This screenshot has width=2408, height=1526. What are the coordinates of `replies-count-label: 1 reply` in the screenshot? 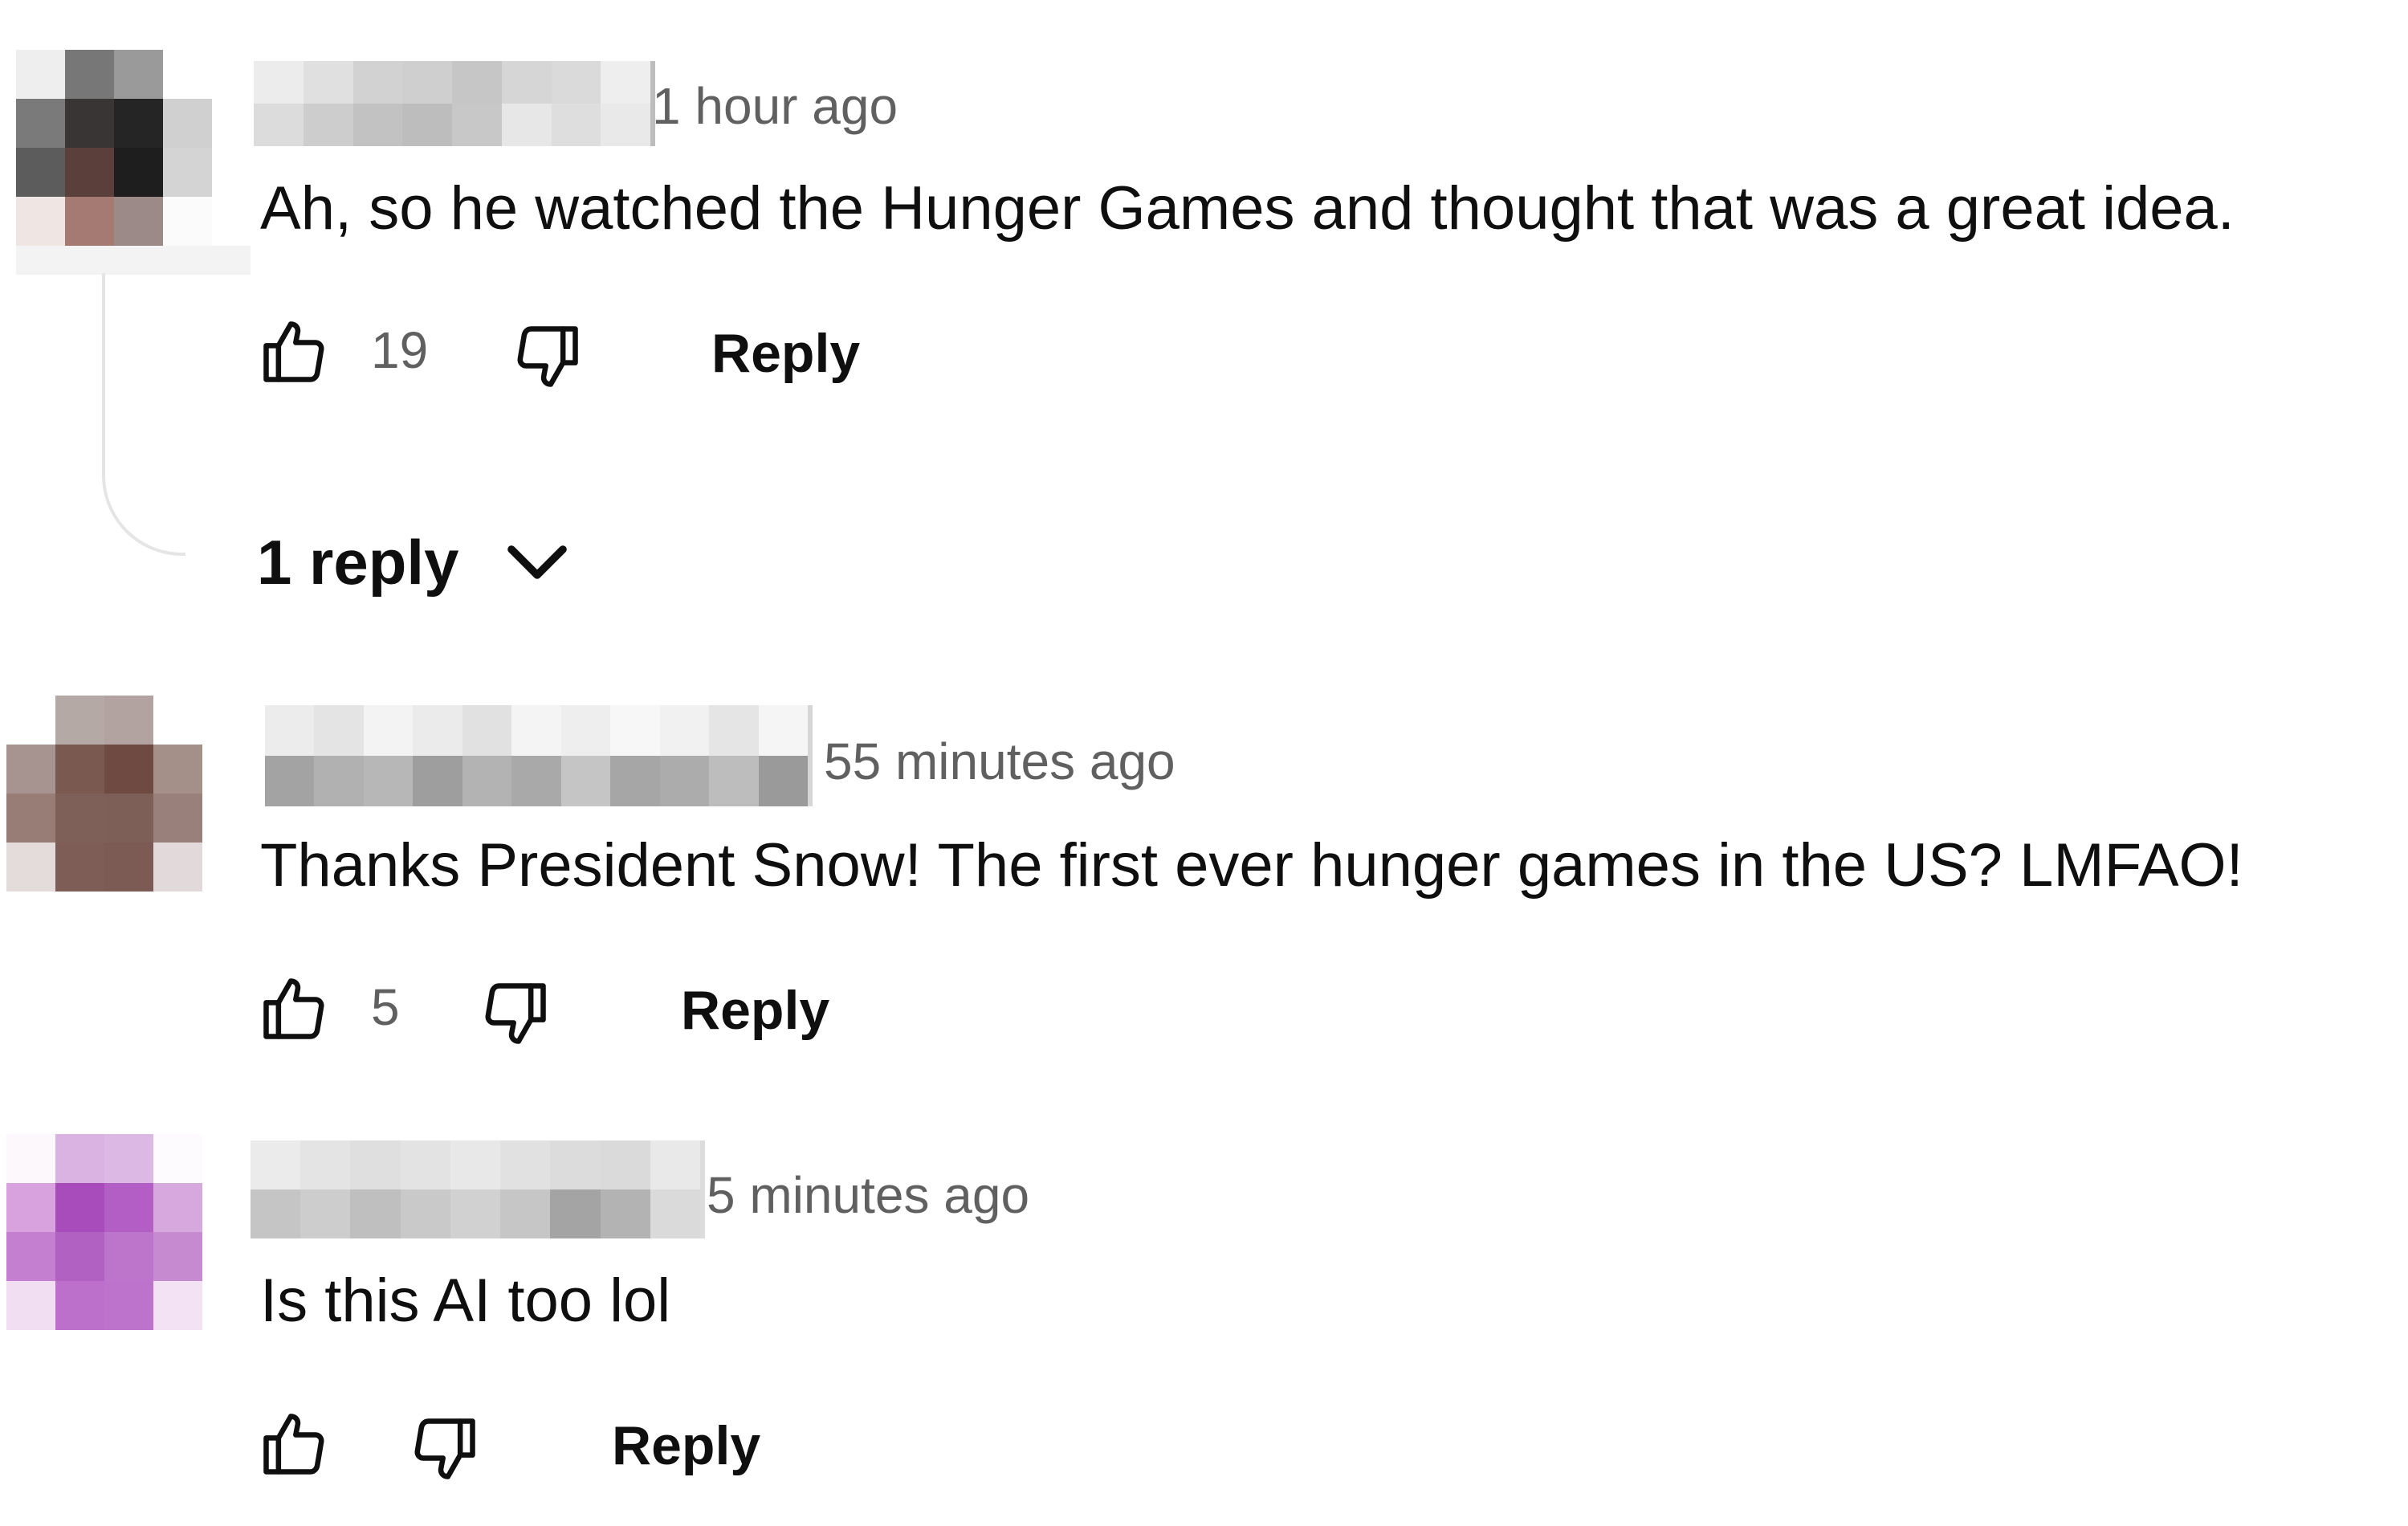 It's located at (358, 562).